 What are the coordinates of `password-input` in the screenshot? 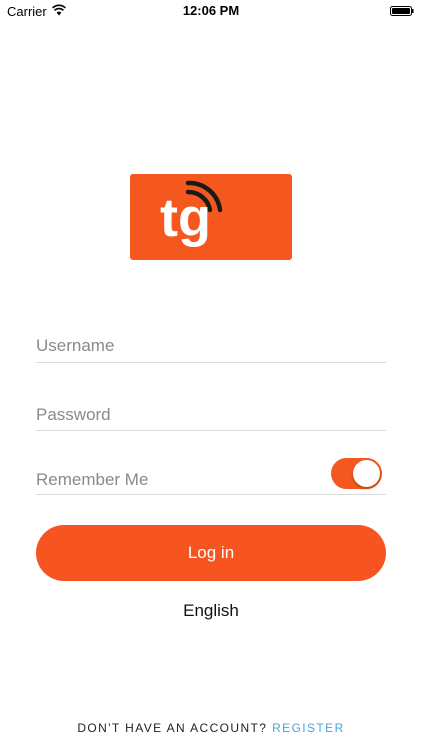 It's located at (211, 415).